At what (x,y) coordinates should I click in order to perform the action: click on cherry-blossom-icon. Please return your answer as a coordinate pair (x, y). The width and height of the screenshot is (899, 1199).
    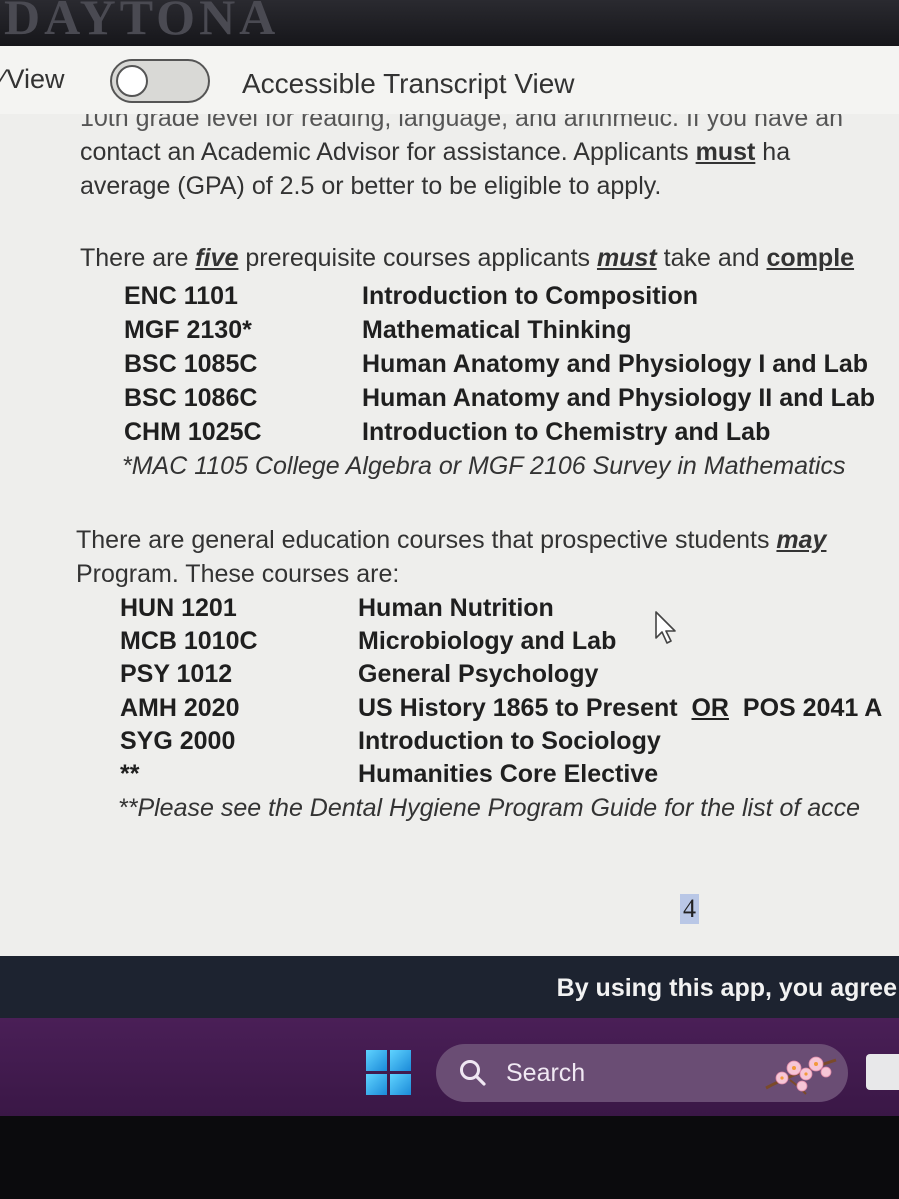
    Looking at the image, I should click on (801, 1075).